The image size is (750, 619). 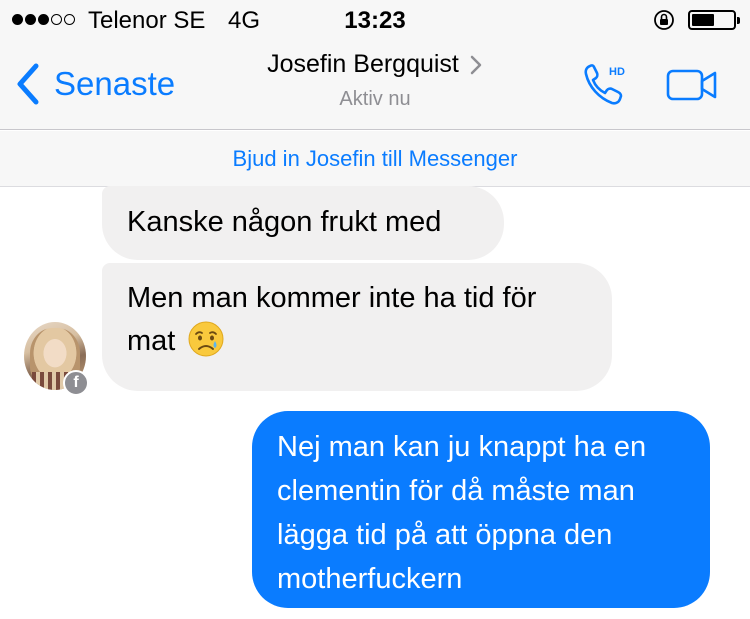 I want to click on message-bubble-incoming: Kanske någon frukt med, so click(x=303, y=223).